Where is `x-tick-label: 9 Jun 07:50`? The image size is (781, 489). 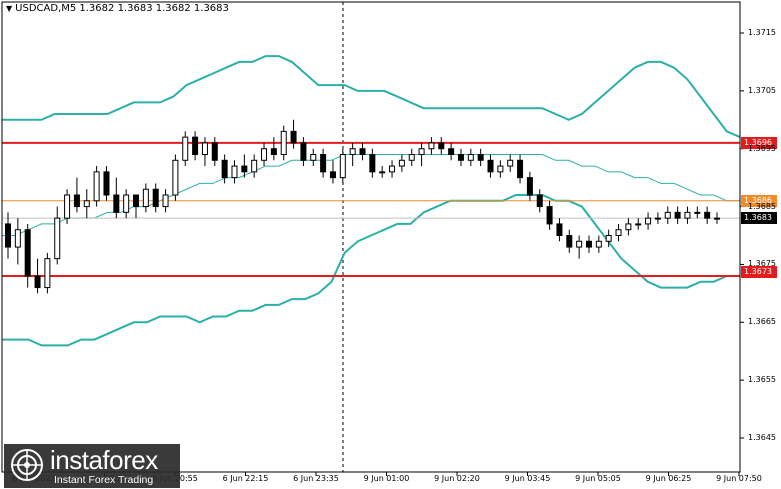
x-tick-label: 9 Jun 07:50 is located at coordinates (739, 478).